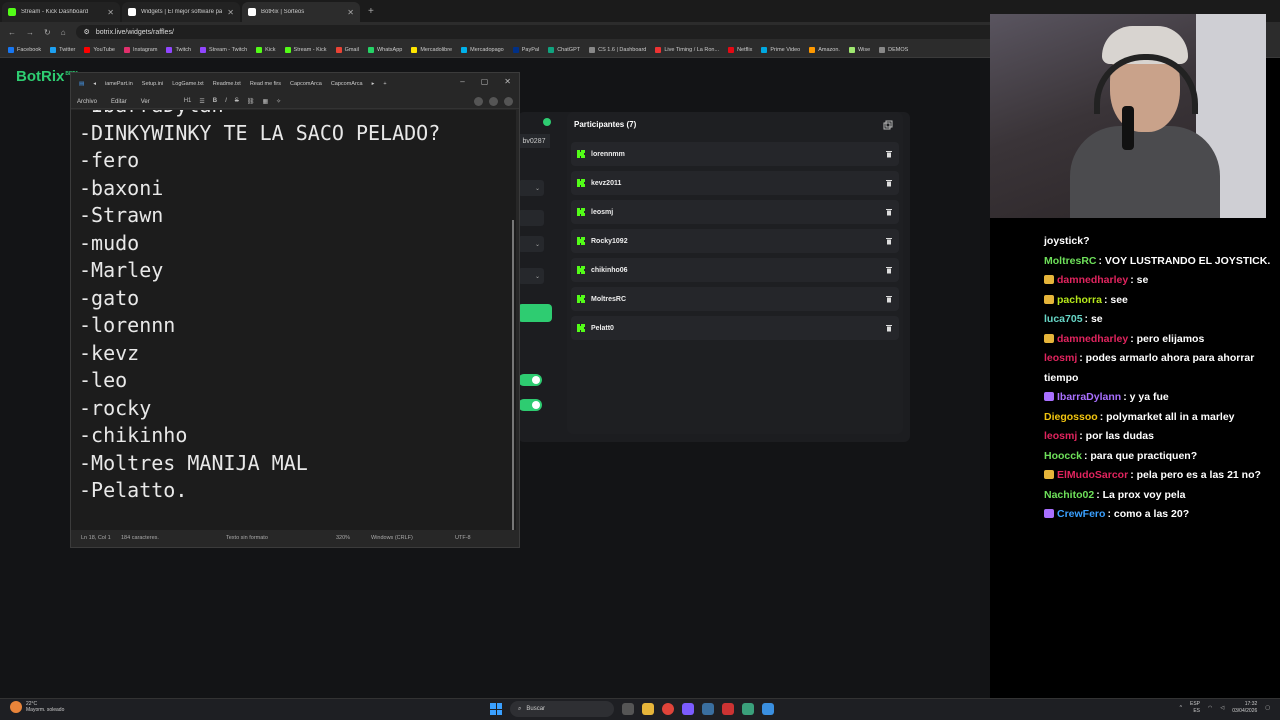  What do you see at coordinates (181, 12) in the screenshot?
I see `browser-tab-1: Widgets | El mejor software pa ✕` at bounding box center [181, 12].